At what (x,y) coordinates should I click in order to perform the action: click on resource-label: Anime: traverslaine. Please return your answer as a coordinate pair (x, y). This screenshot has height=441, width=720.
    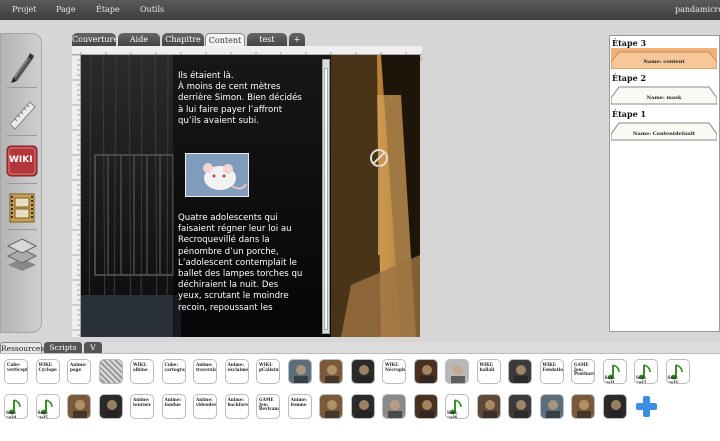
    Looking at the image, I should click on (206, 367).